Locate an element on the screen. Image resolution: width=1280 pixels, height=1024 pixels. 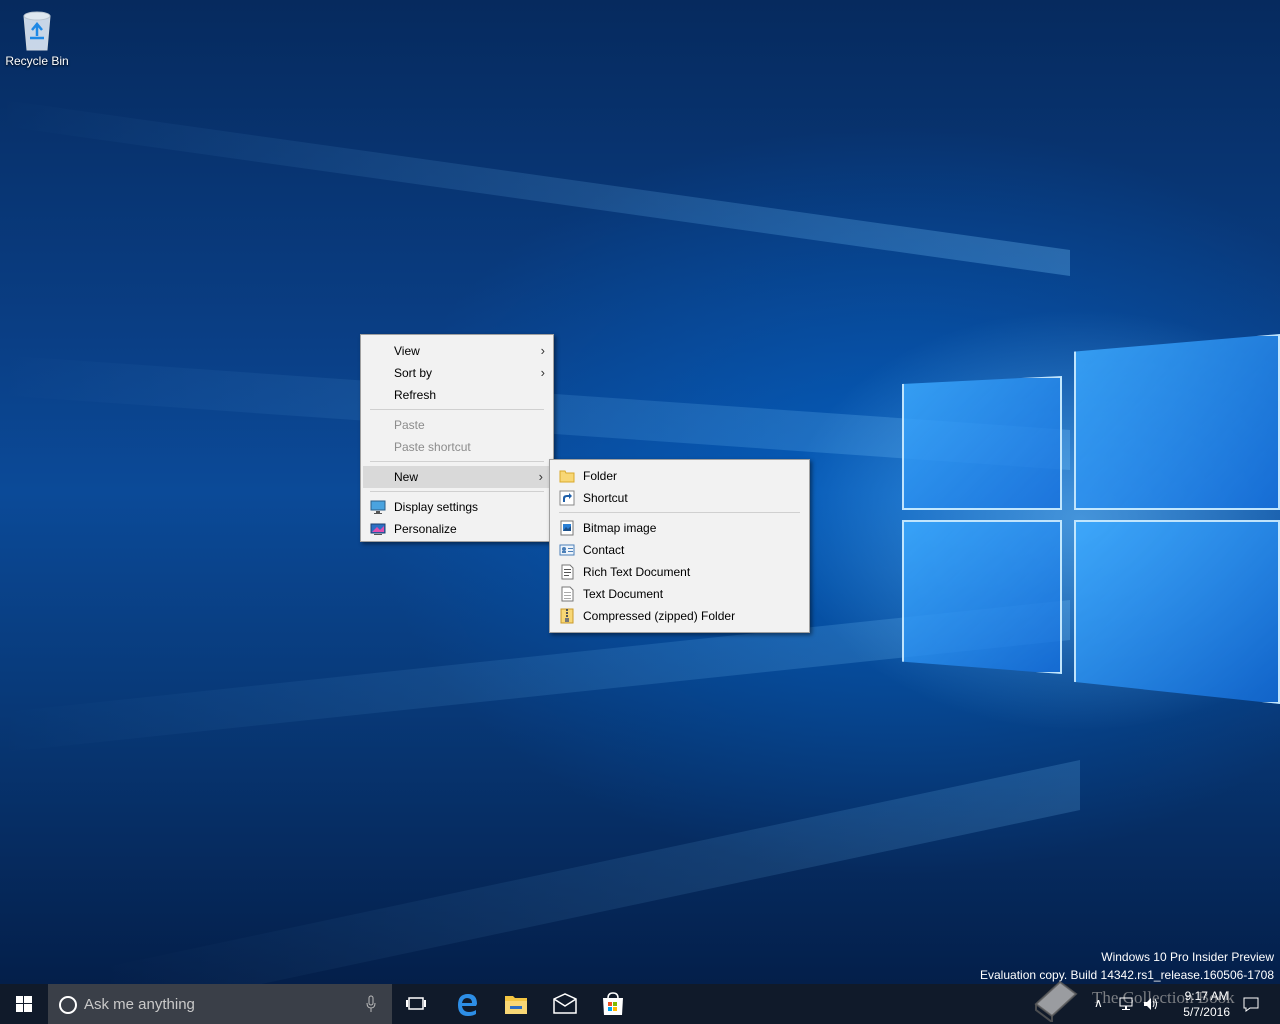
menu-item-display-settings: Display settings is located at coordinates (457, 507).